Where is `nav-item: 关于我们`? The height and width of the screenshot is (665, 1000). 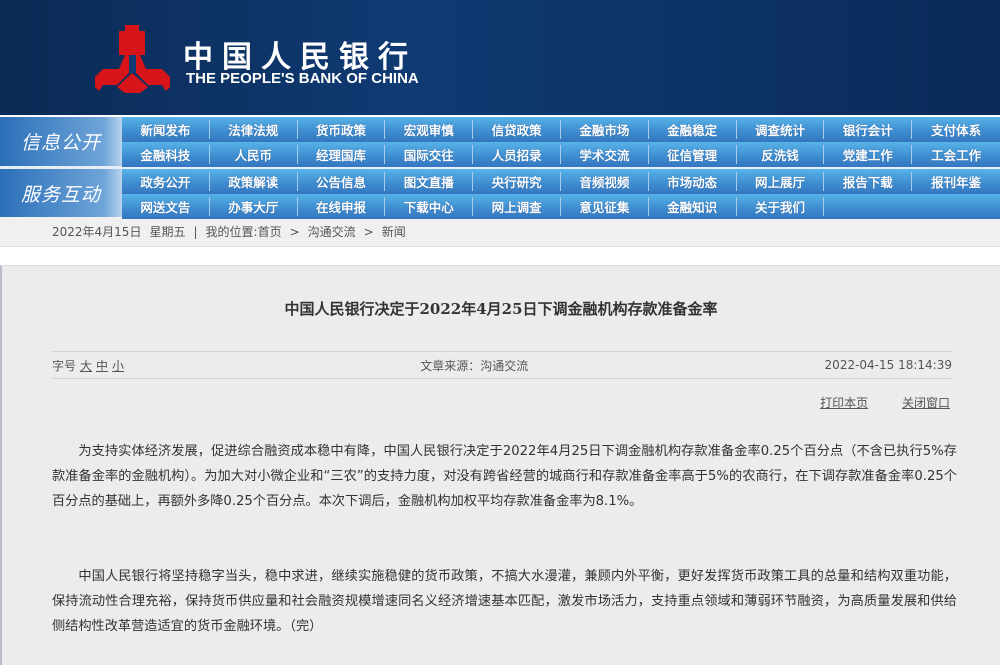
nav-item: 关于我们 is located at coordinates (781, 206).